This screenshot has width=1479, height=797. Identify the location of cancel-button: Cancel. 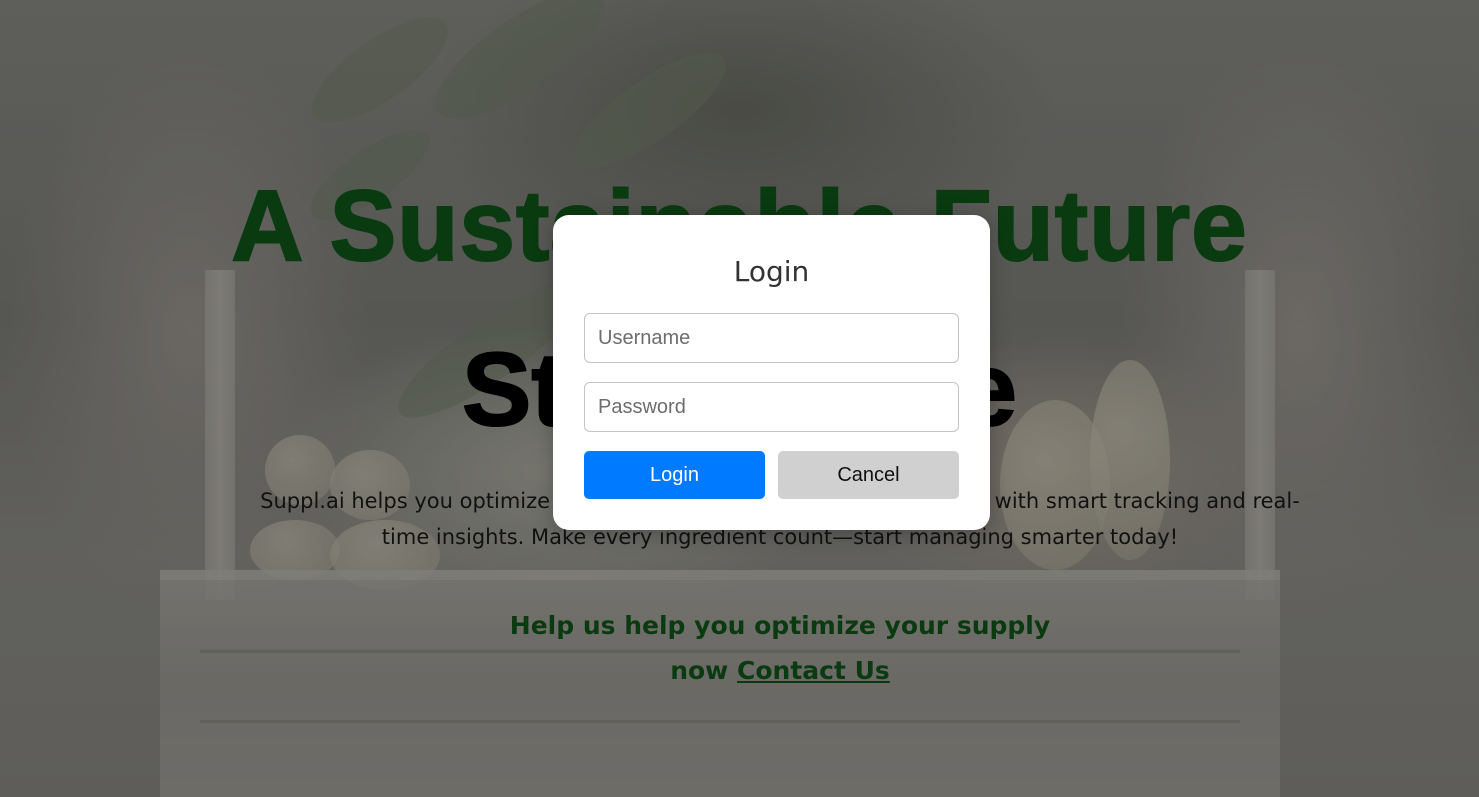
(868, 475).